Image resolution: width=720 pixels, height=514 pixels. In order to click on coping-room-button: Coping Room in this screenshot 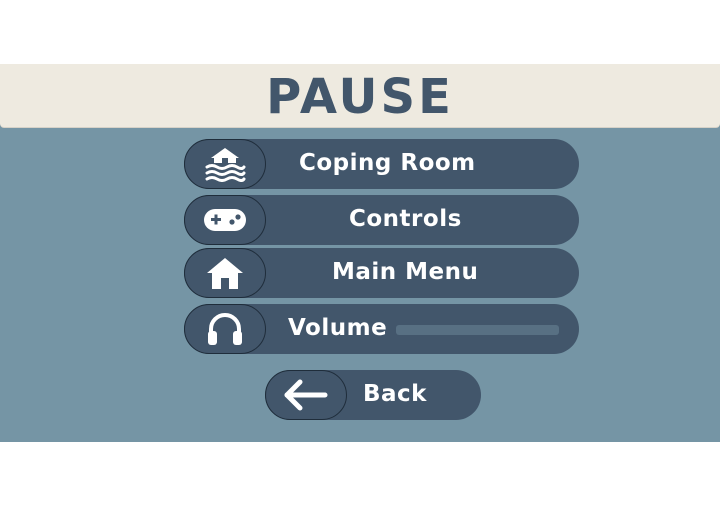, I will do `click(381, 164)`.